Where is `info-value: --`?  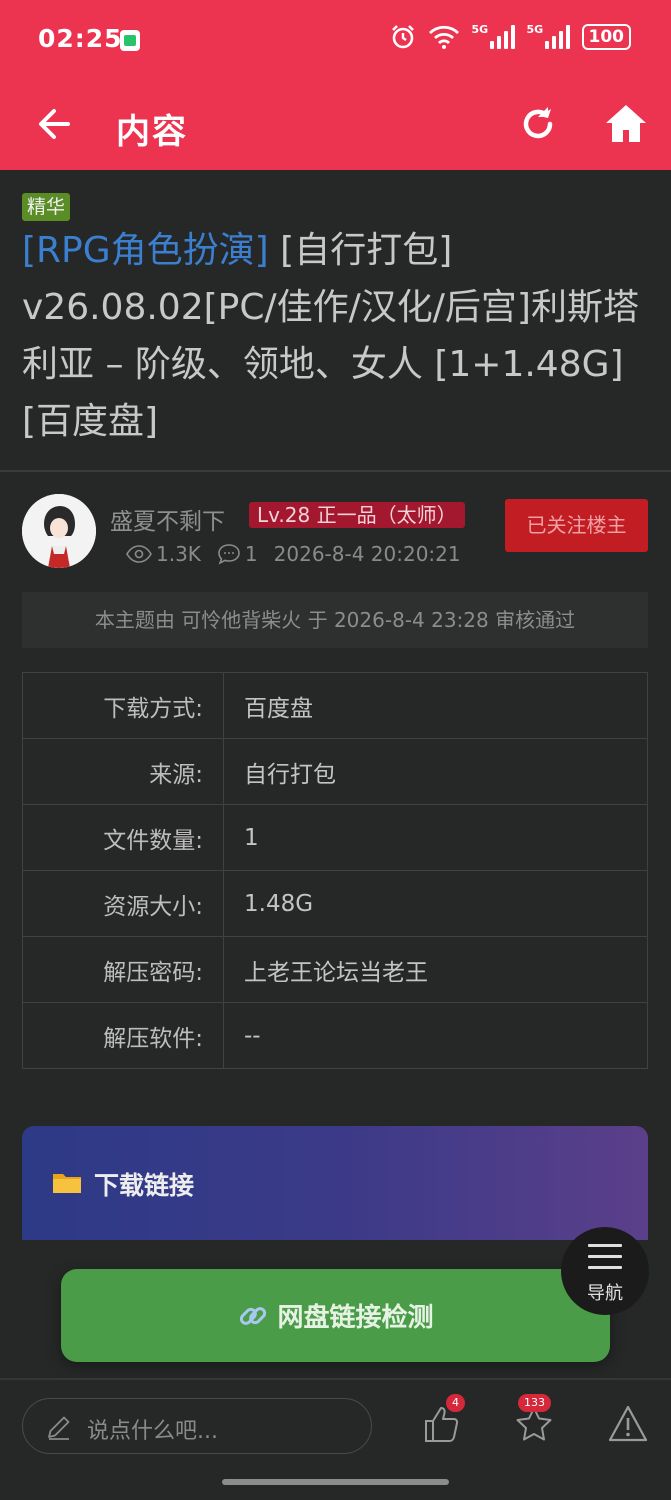
info-value: -- is located at coordinates (435, 1035).